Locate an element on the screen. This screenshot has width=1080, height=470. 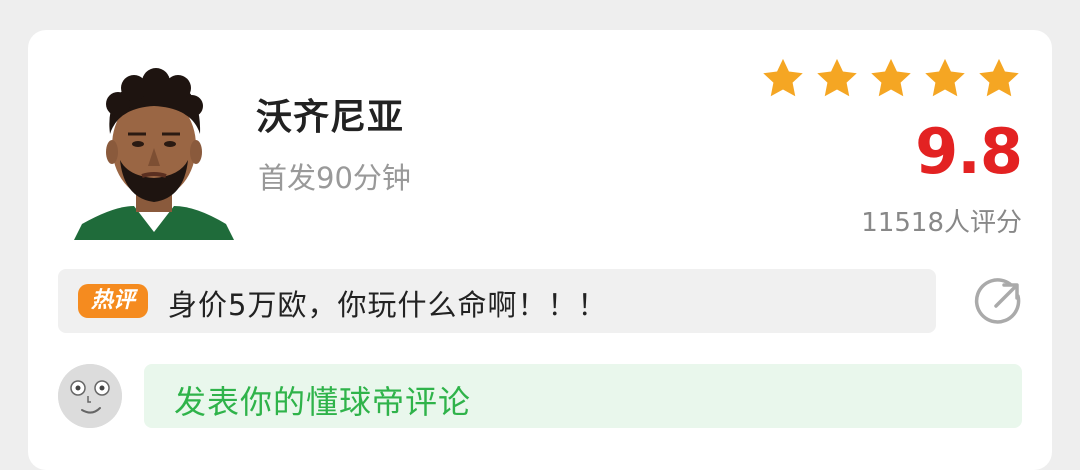
share-icon is located at coordinates (999, 301).